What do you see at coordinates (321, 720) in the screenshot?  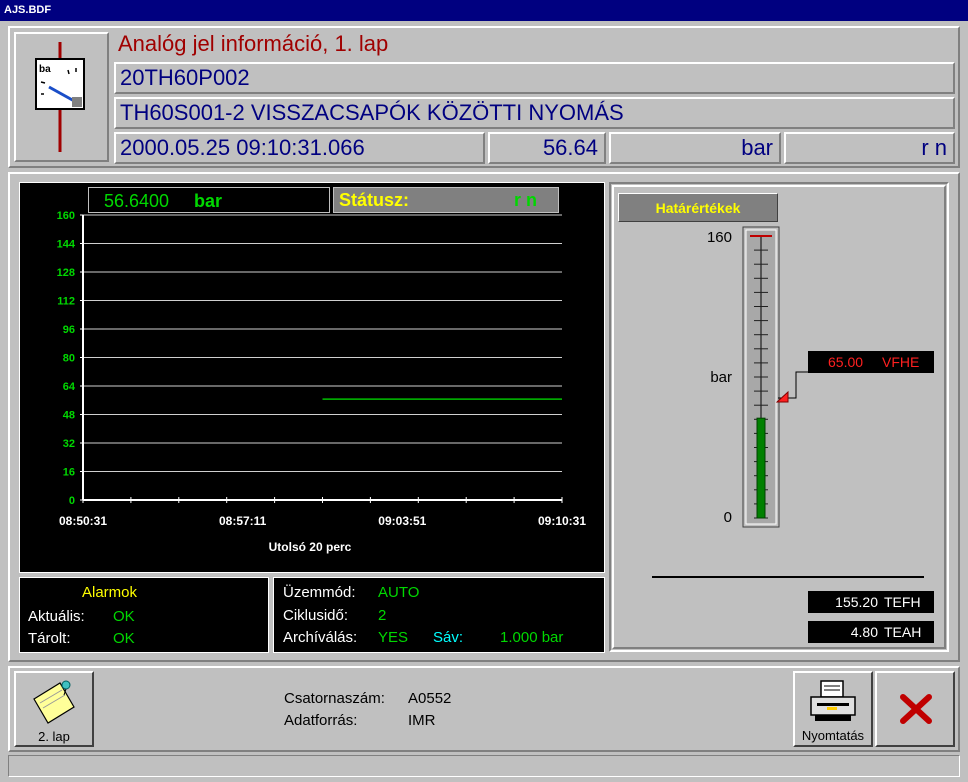 I see `source-label: Adatforrás:` at bounding box center [321, 720].